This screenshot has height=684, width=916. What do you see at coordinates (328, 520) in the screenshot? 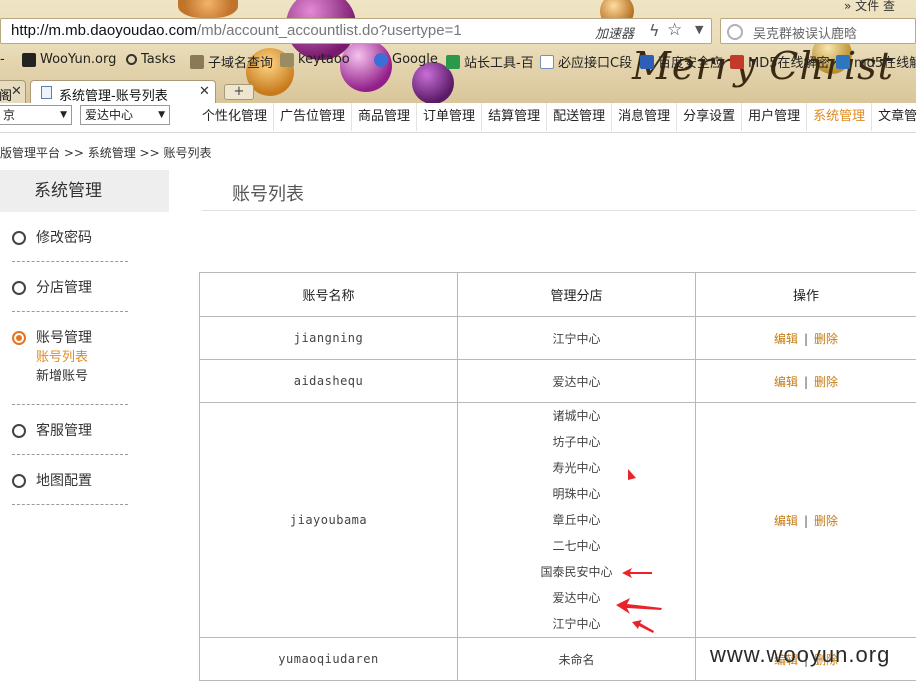
I see `account-name-cell: jiayoubama` at bounding box center [328, 520].